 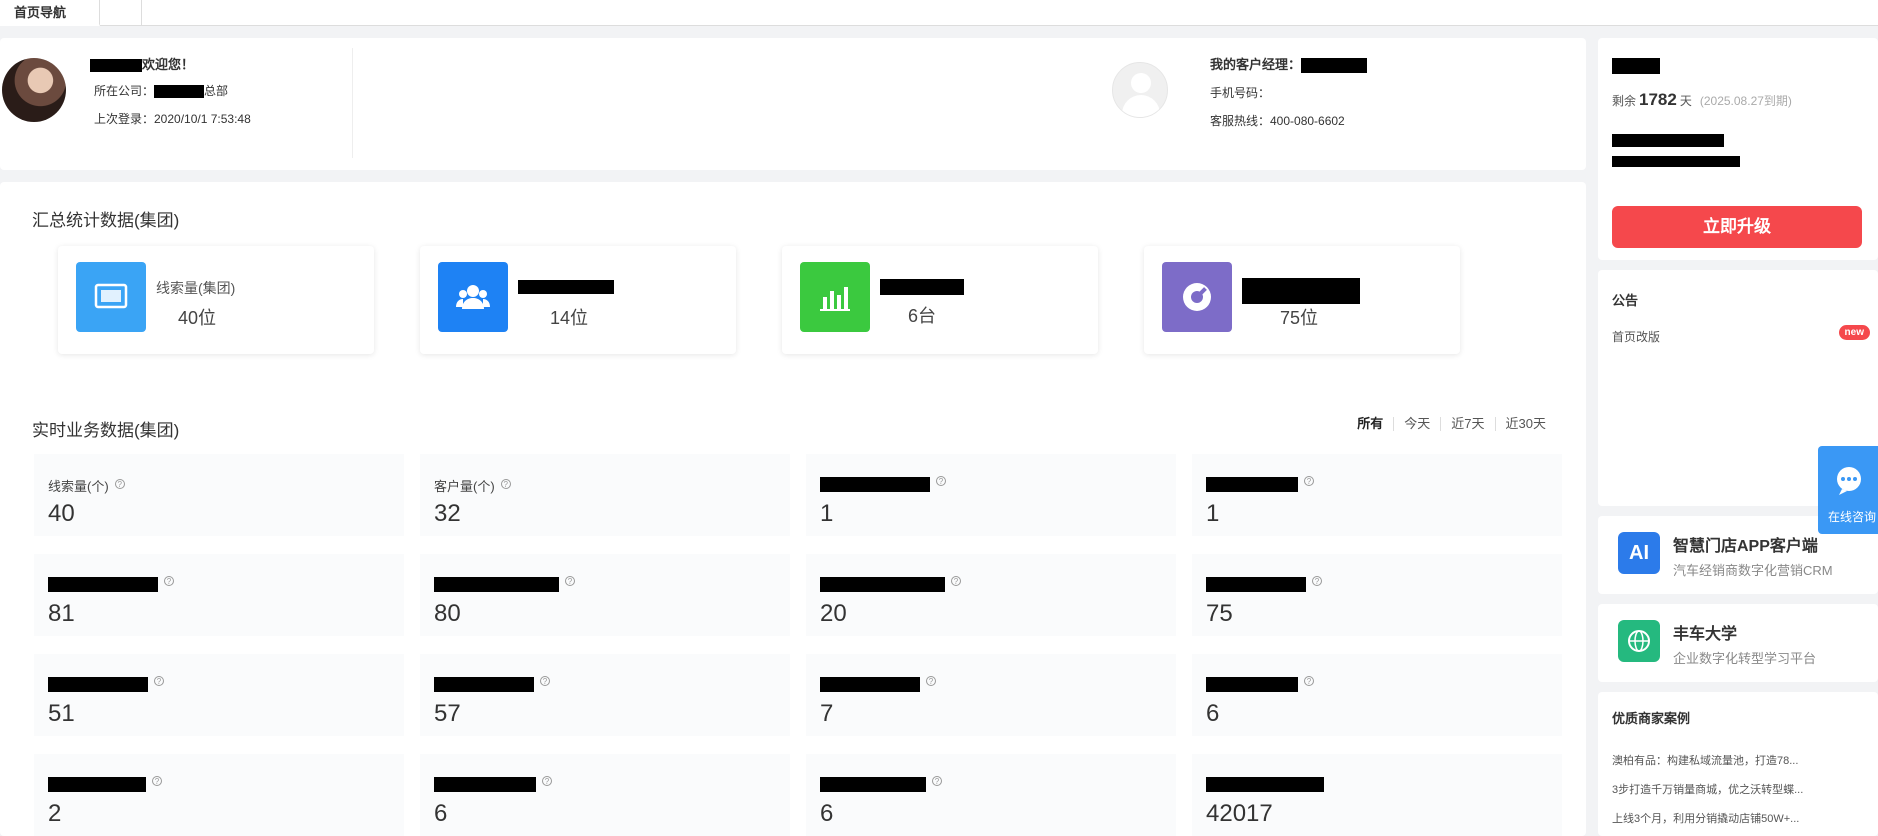 I want to click on metric-cell: 客户量(个)? 32, so click(x=605, y=495).